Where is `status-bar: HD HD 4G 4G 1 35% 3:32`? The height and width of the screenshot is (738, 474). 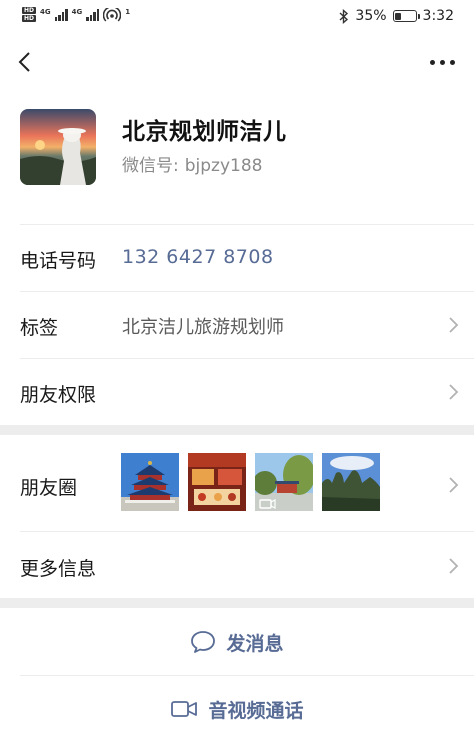
status-bar: HD HD 4G 4G 1 35% 3:32 is located at coordinates (237, 17).